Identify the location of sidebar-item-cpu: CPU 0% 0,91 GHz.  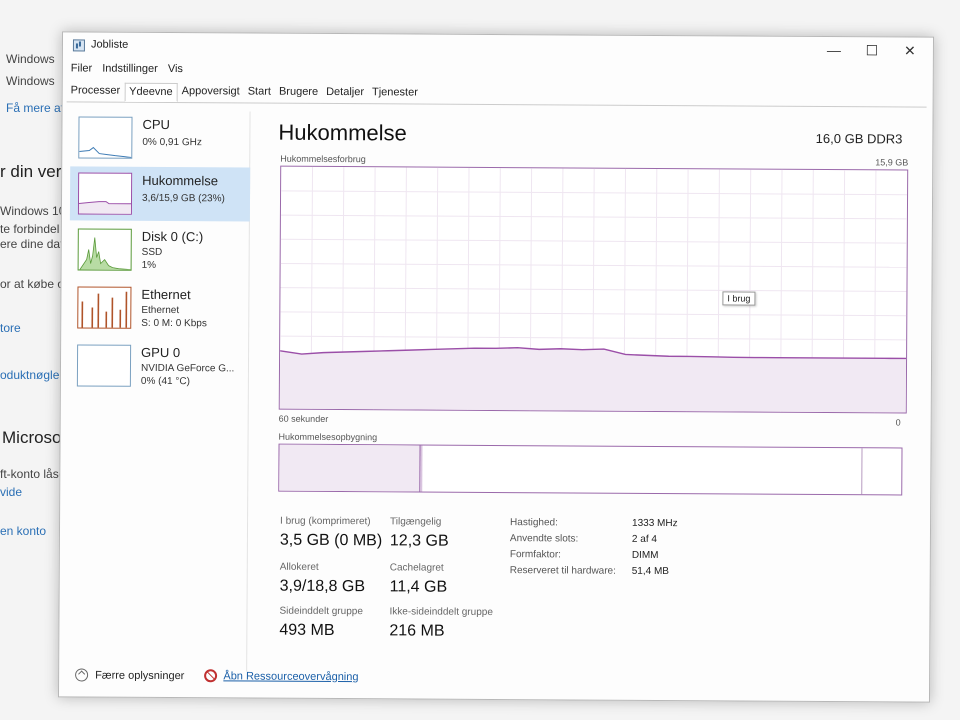
(160, 137).